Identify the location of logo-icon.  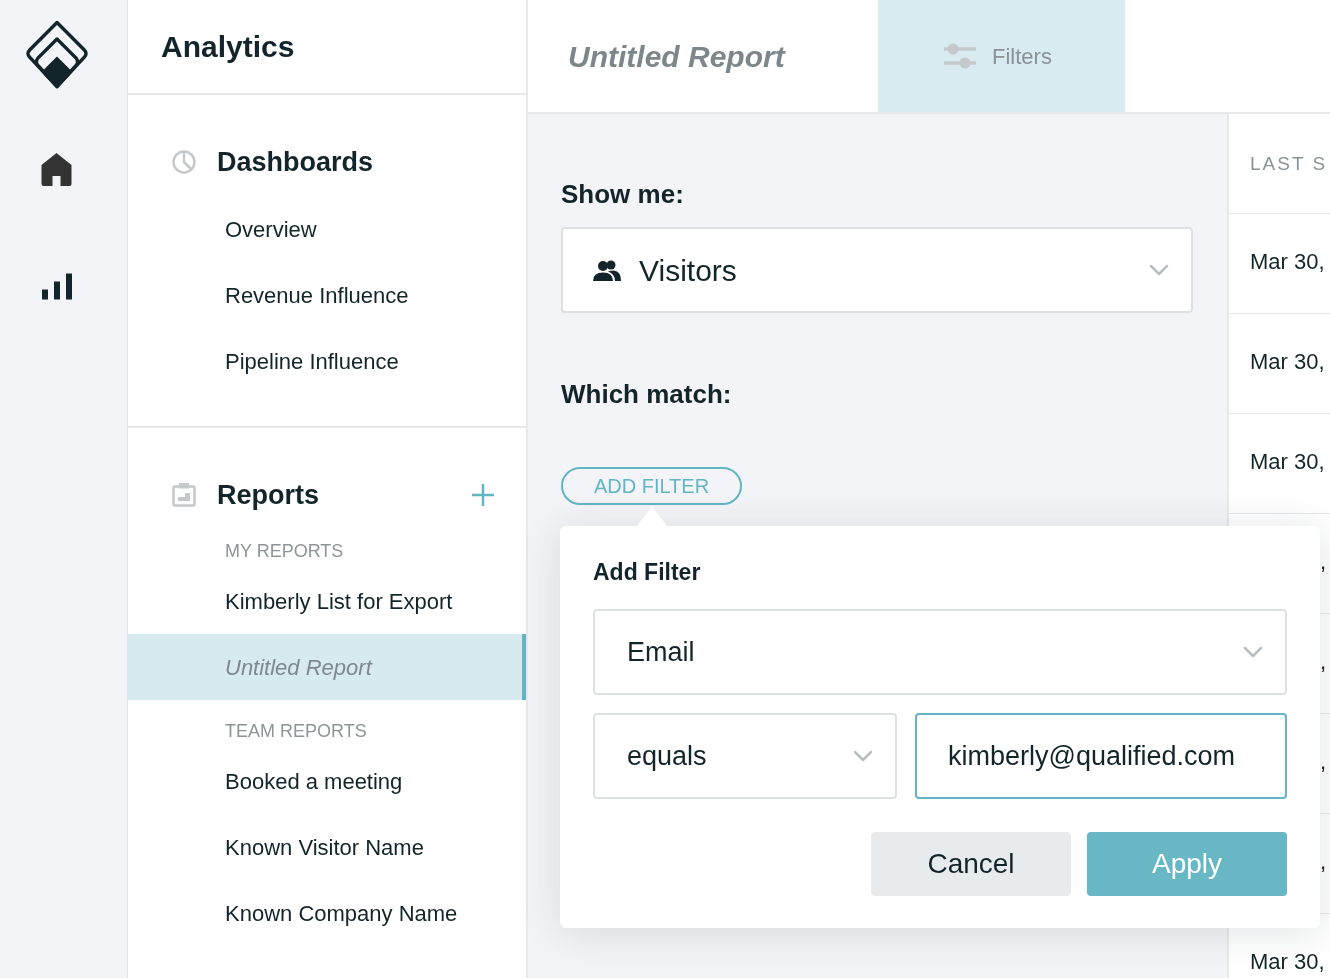
(56, 55).